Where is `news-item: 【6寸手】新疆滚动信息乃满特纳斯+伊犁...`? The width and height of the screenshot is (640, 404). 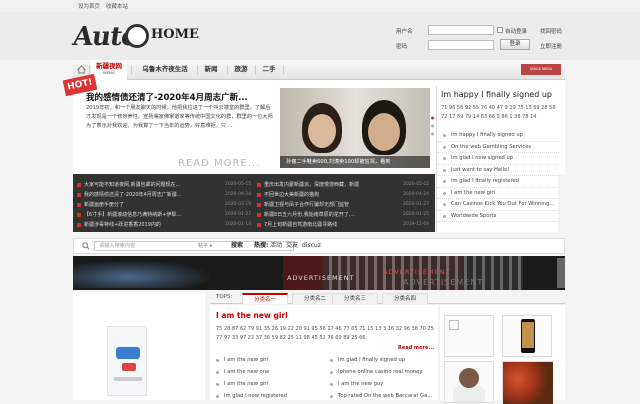
news-item: 【6寸手】新疆滚动信息乃满特纳斯+伊犁... is located at coordinates (147, 215).